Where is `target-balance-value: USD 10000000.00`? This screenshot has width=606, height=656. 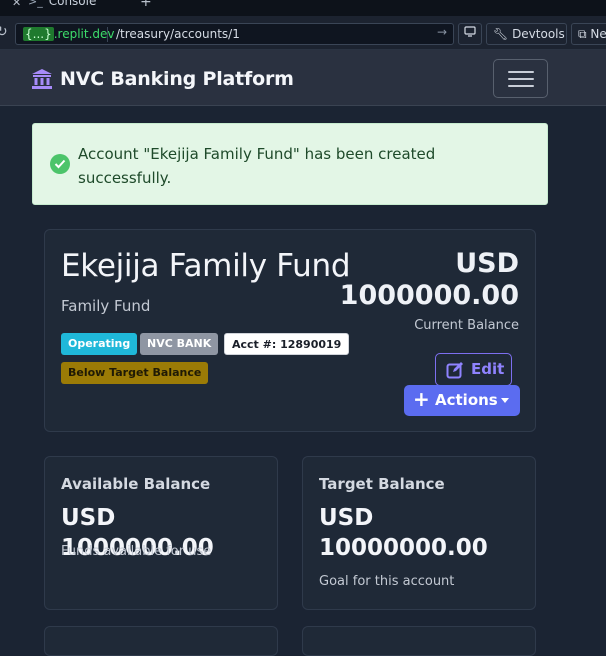 target-balance-value: USD 10000000.00 is located at coordinates (403, 533).